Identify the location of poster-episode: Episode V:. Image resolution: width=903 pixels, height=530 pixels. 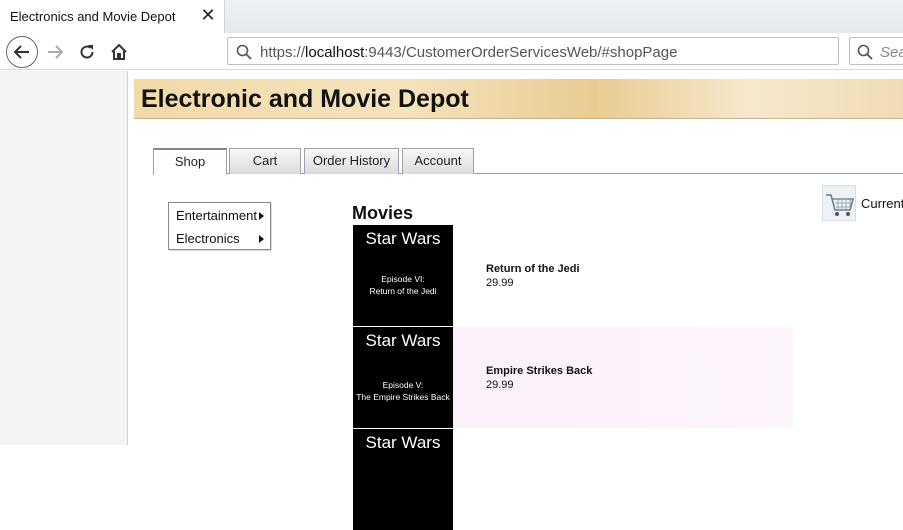
(403, 385).